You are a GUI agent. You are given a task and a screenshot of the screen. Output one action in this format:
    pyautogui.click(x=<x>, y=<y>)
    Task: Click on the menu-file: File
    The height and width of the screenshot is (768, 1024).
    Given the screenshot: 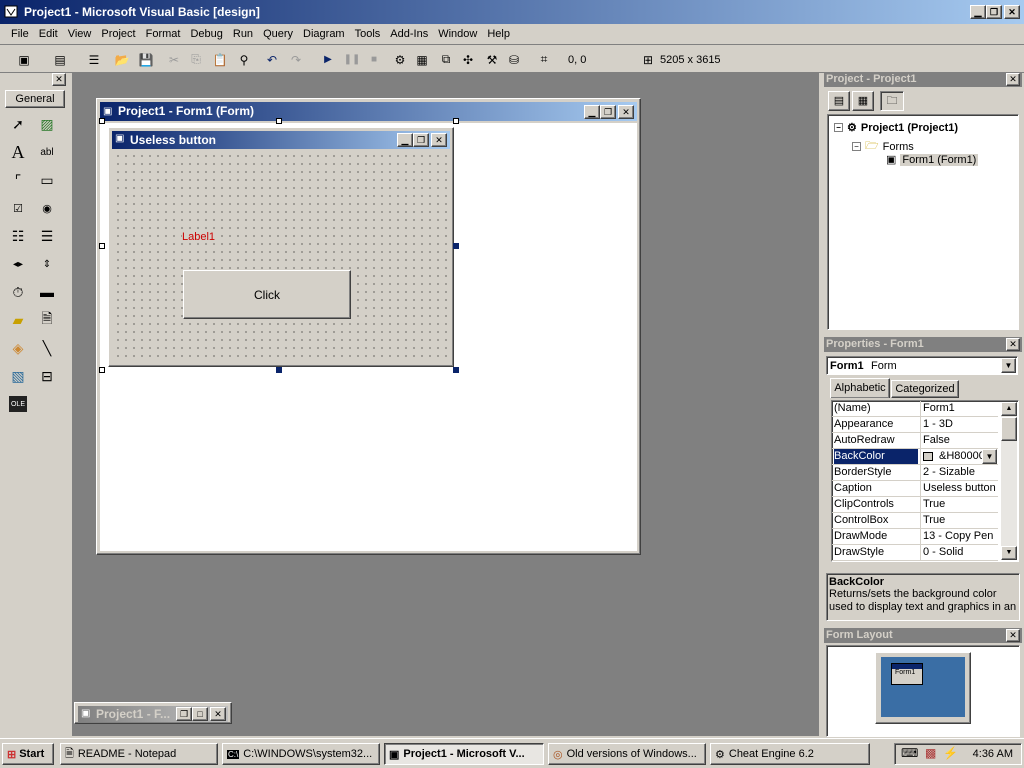 What is the action you would take?
    pyautogui.click(x=20, y=34)
    